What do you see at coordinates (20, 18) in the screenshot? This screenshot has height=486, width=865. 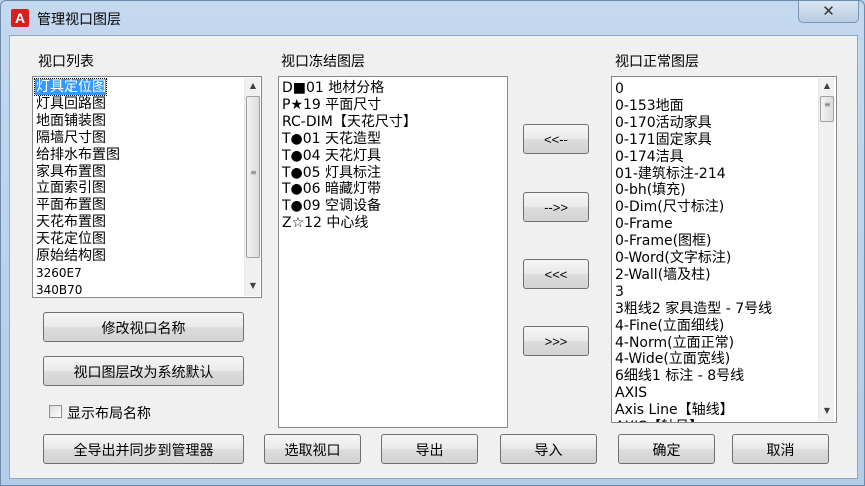 I see `autocad-app-icon: A` at bounding box center [20, 18].